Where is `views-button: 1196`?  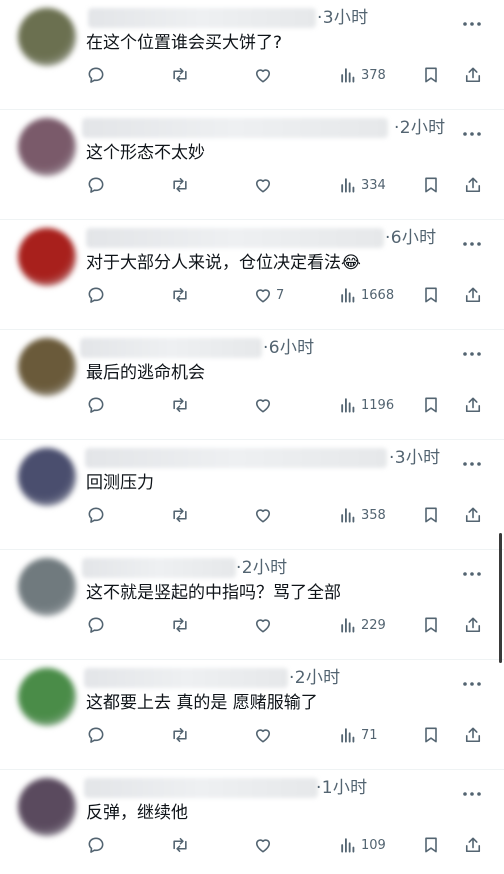 views-button: 1196 is located at coordinates (366, 405).